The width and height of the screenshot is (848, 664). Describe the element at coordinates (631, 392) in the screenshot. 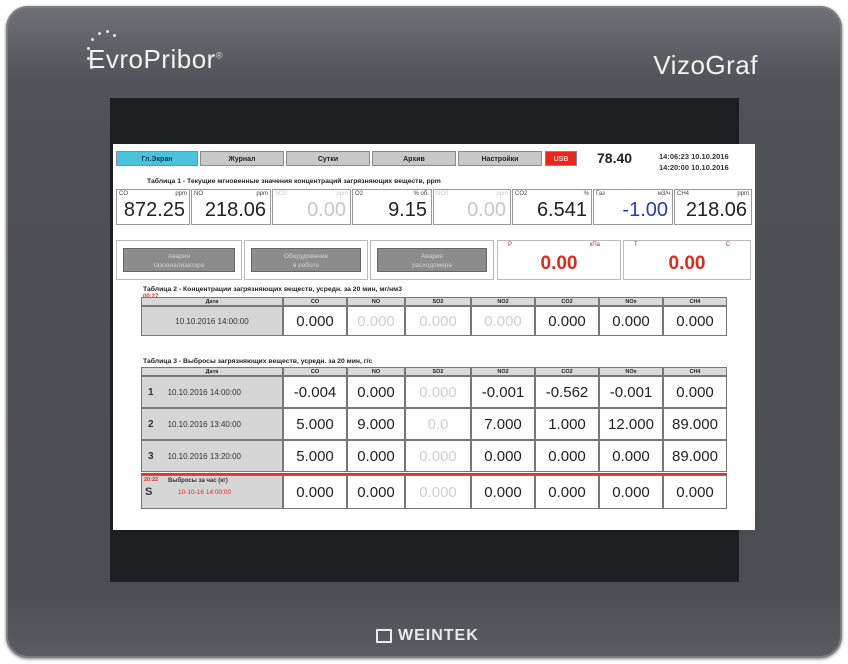

I see `t3-value-nox: -0.001` at that location.